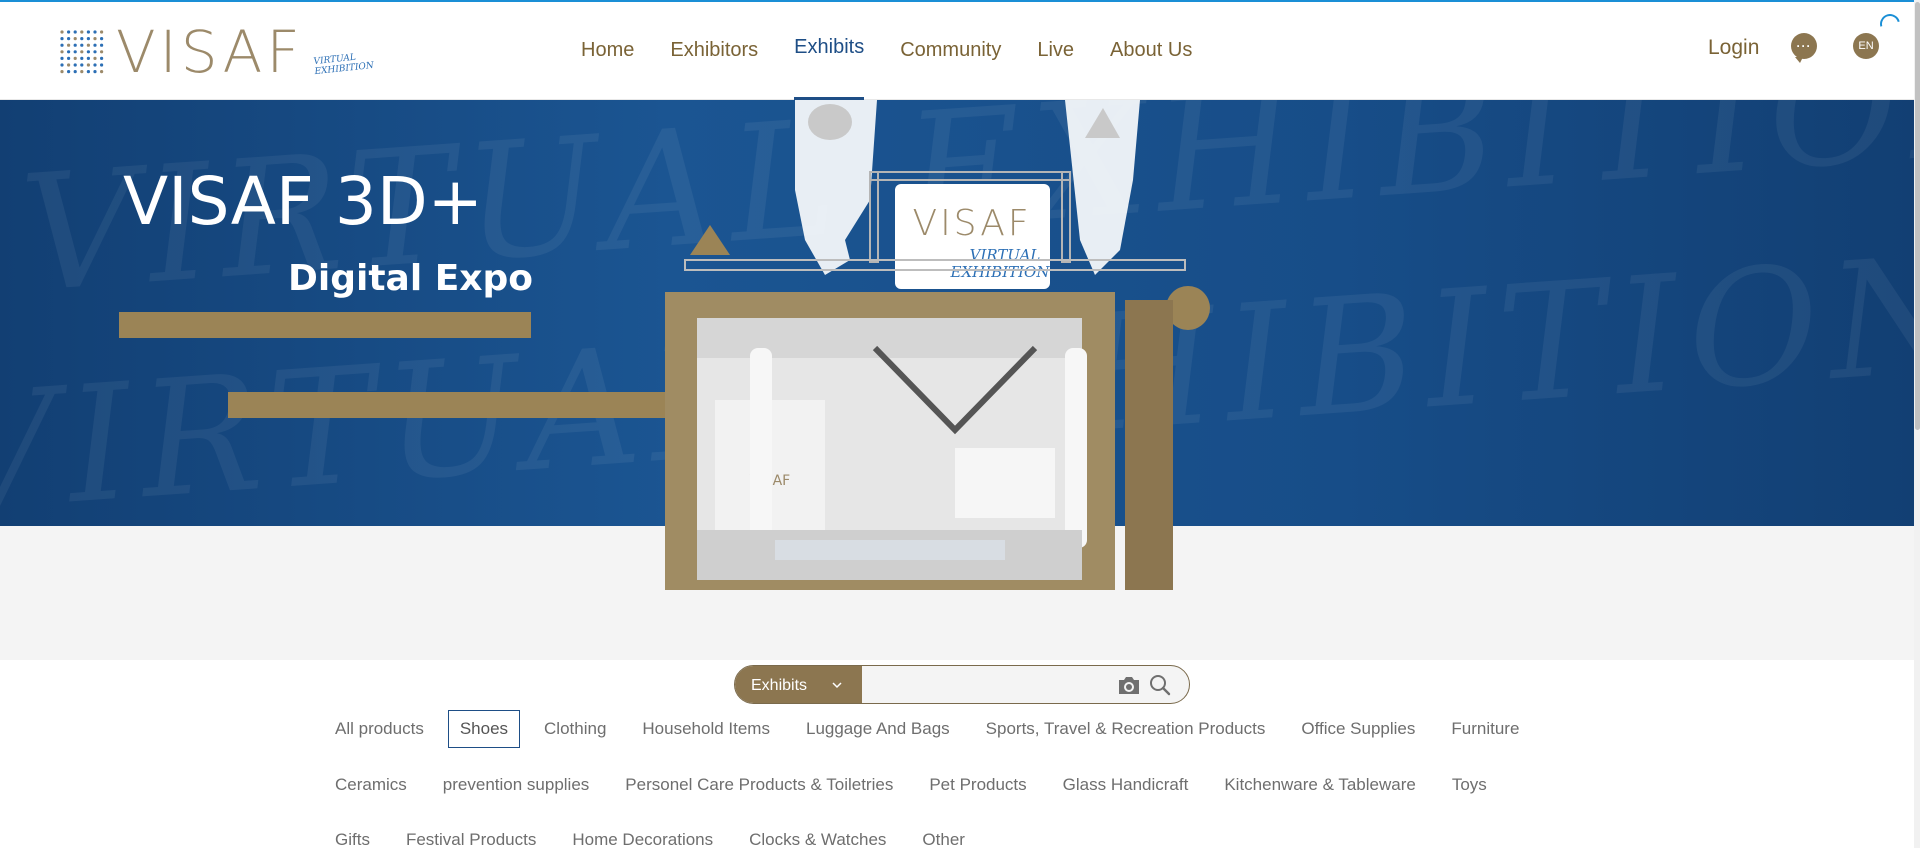 The height and width of the screenshot is (848, 1920). I want to click on camera-icon, so click(1129, 685).